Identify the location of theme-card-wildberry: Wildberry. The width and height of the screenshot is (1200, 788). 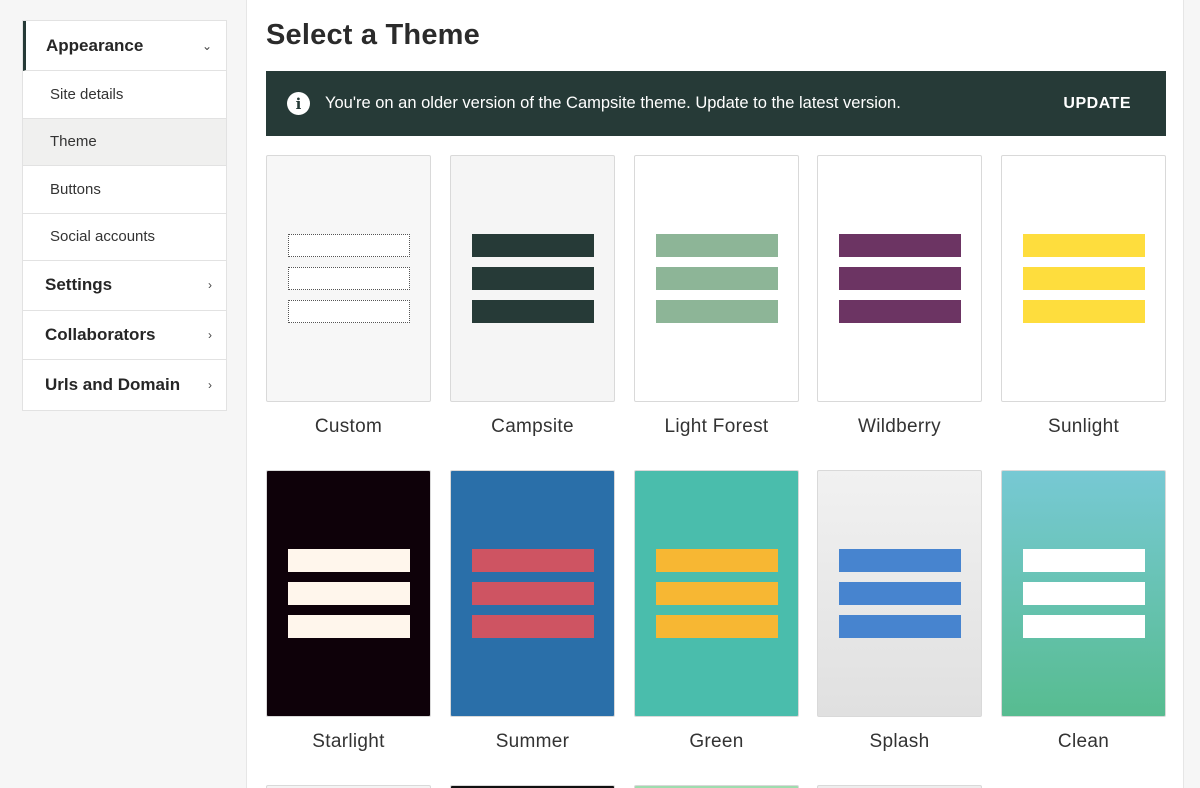
(899, 296).